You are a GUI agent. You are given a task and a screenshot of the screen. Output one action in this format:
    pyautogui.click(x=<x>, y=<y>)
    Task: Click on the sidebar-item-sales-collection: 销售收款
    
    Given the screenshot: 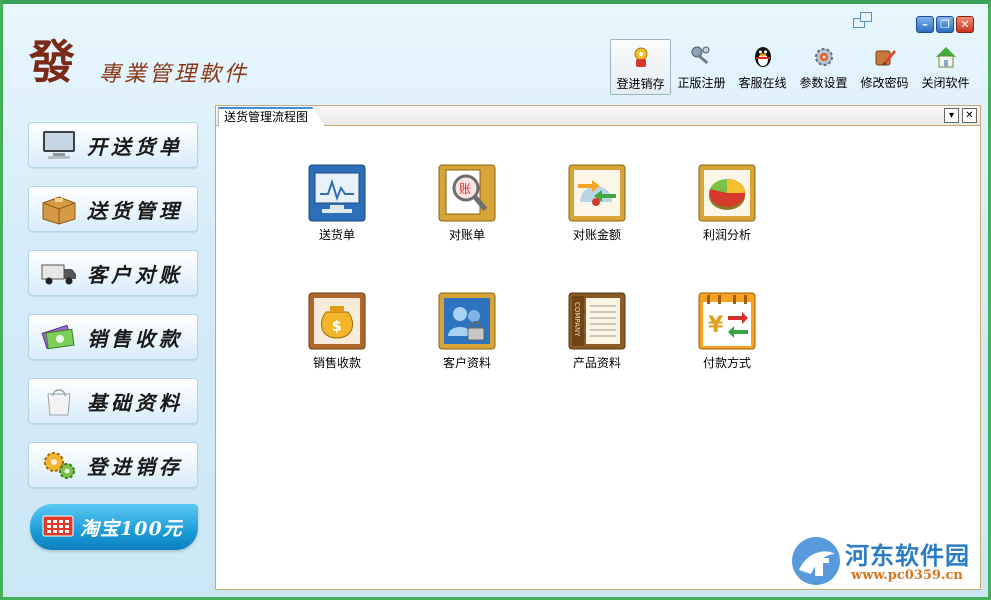 What is the action you would take?
    pyautogui.click(x=113, y=337)
    